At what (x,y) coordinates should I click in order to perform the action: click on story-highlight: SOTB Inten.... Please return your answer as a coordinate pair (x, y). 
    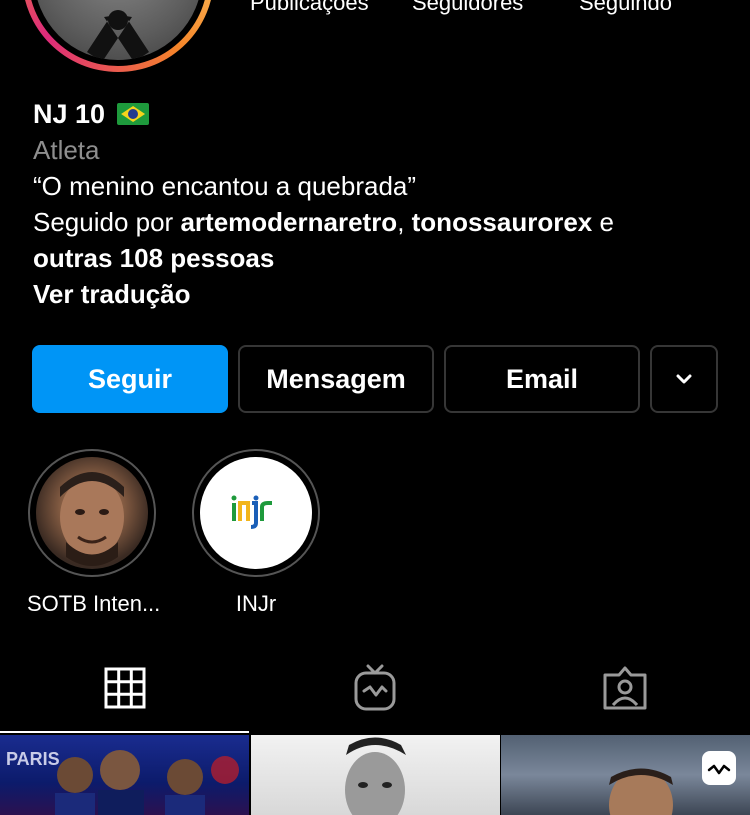
    Looking at the image, I should click on (94, 533).